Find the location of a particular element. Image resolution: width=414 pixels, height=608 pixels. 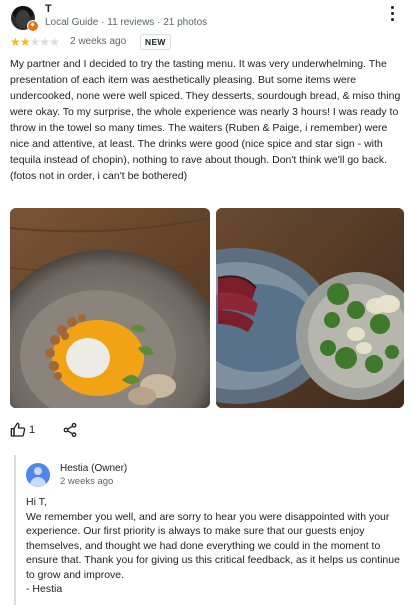

more-vert-icon is located at coordinates (393, 15).